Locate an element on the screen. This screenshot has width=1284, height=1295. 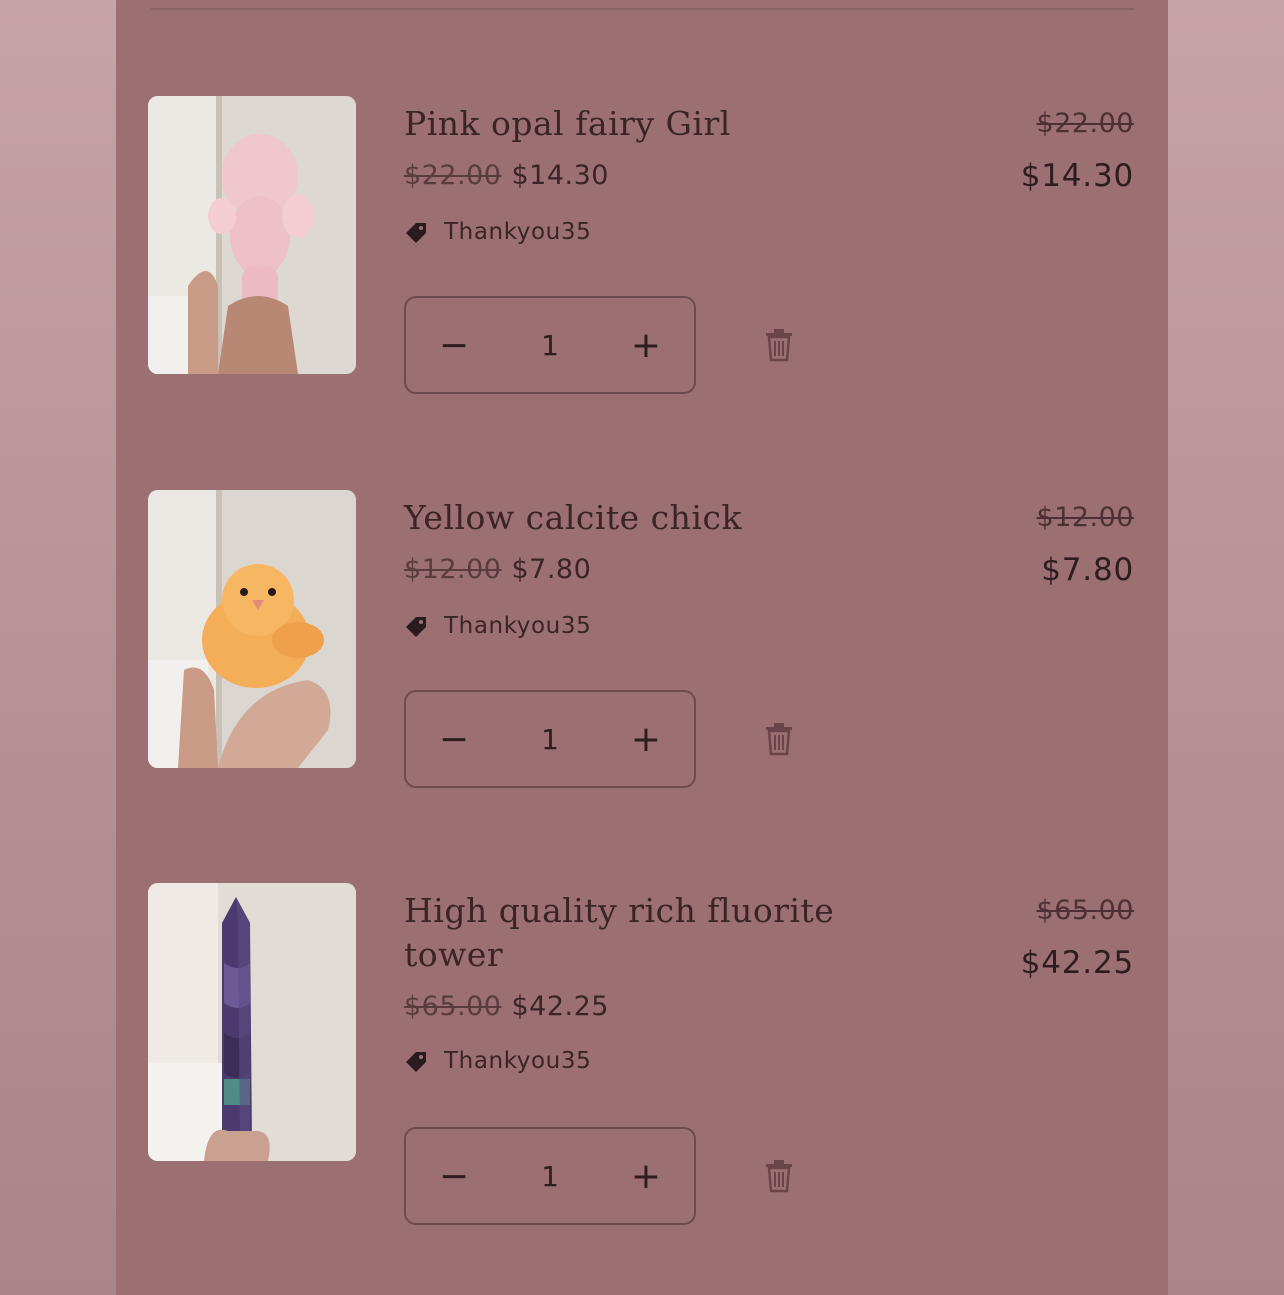
fluorite-tower-image is located at coordinates (252, 1022).